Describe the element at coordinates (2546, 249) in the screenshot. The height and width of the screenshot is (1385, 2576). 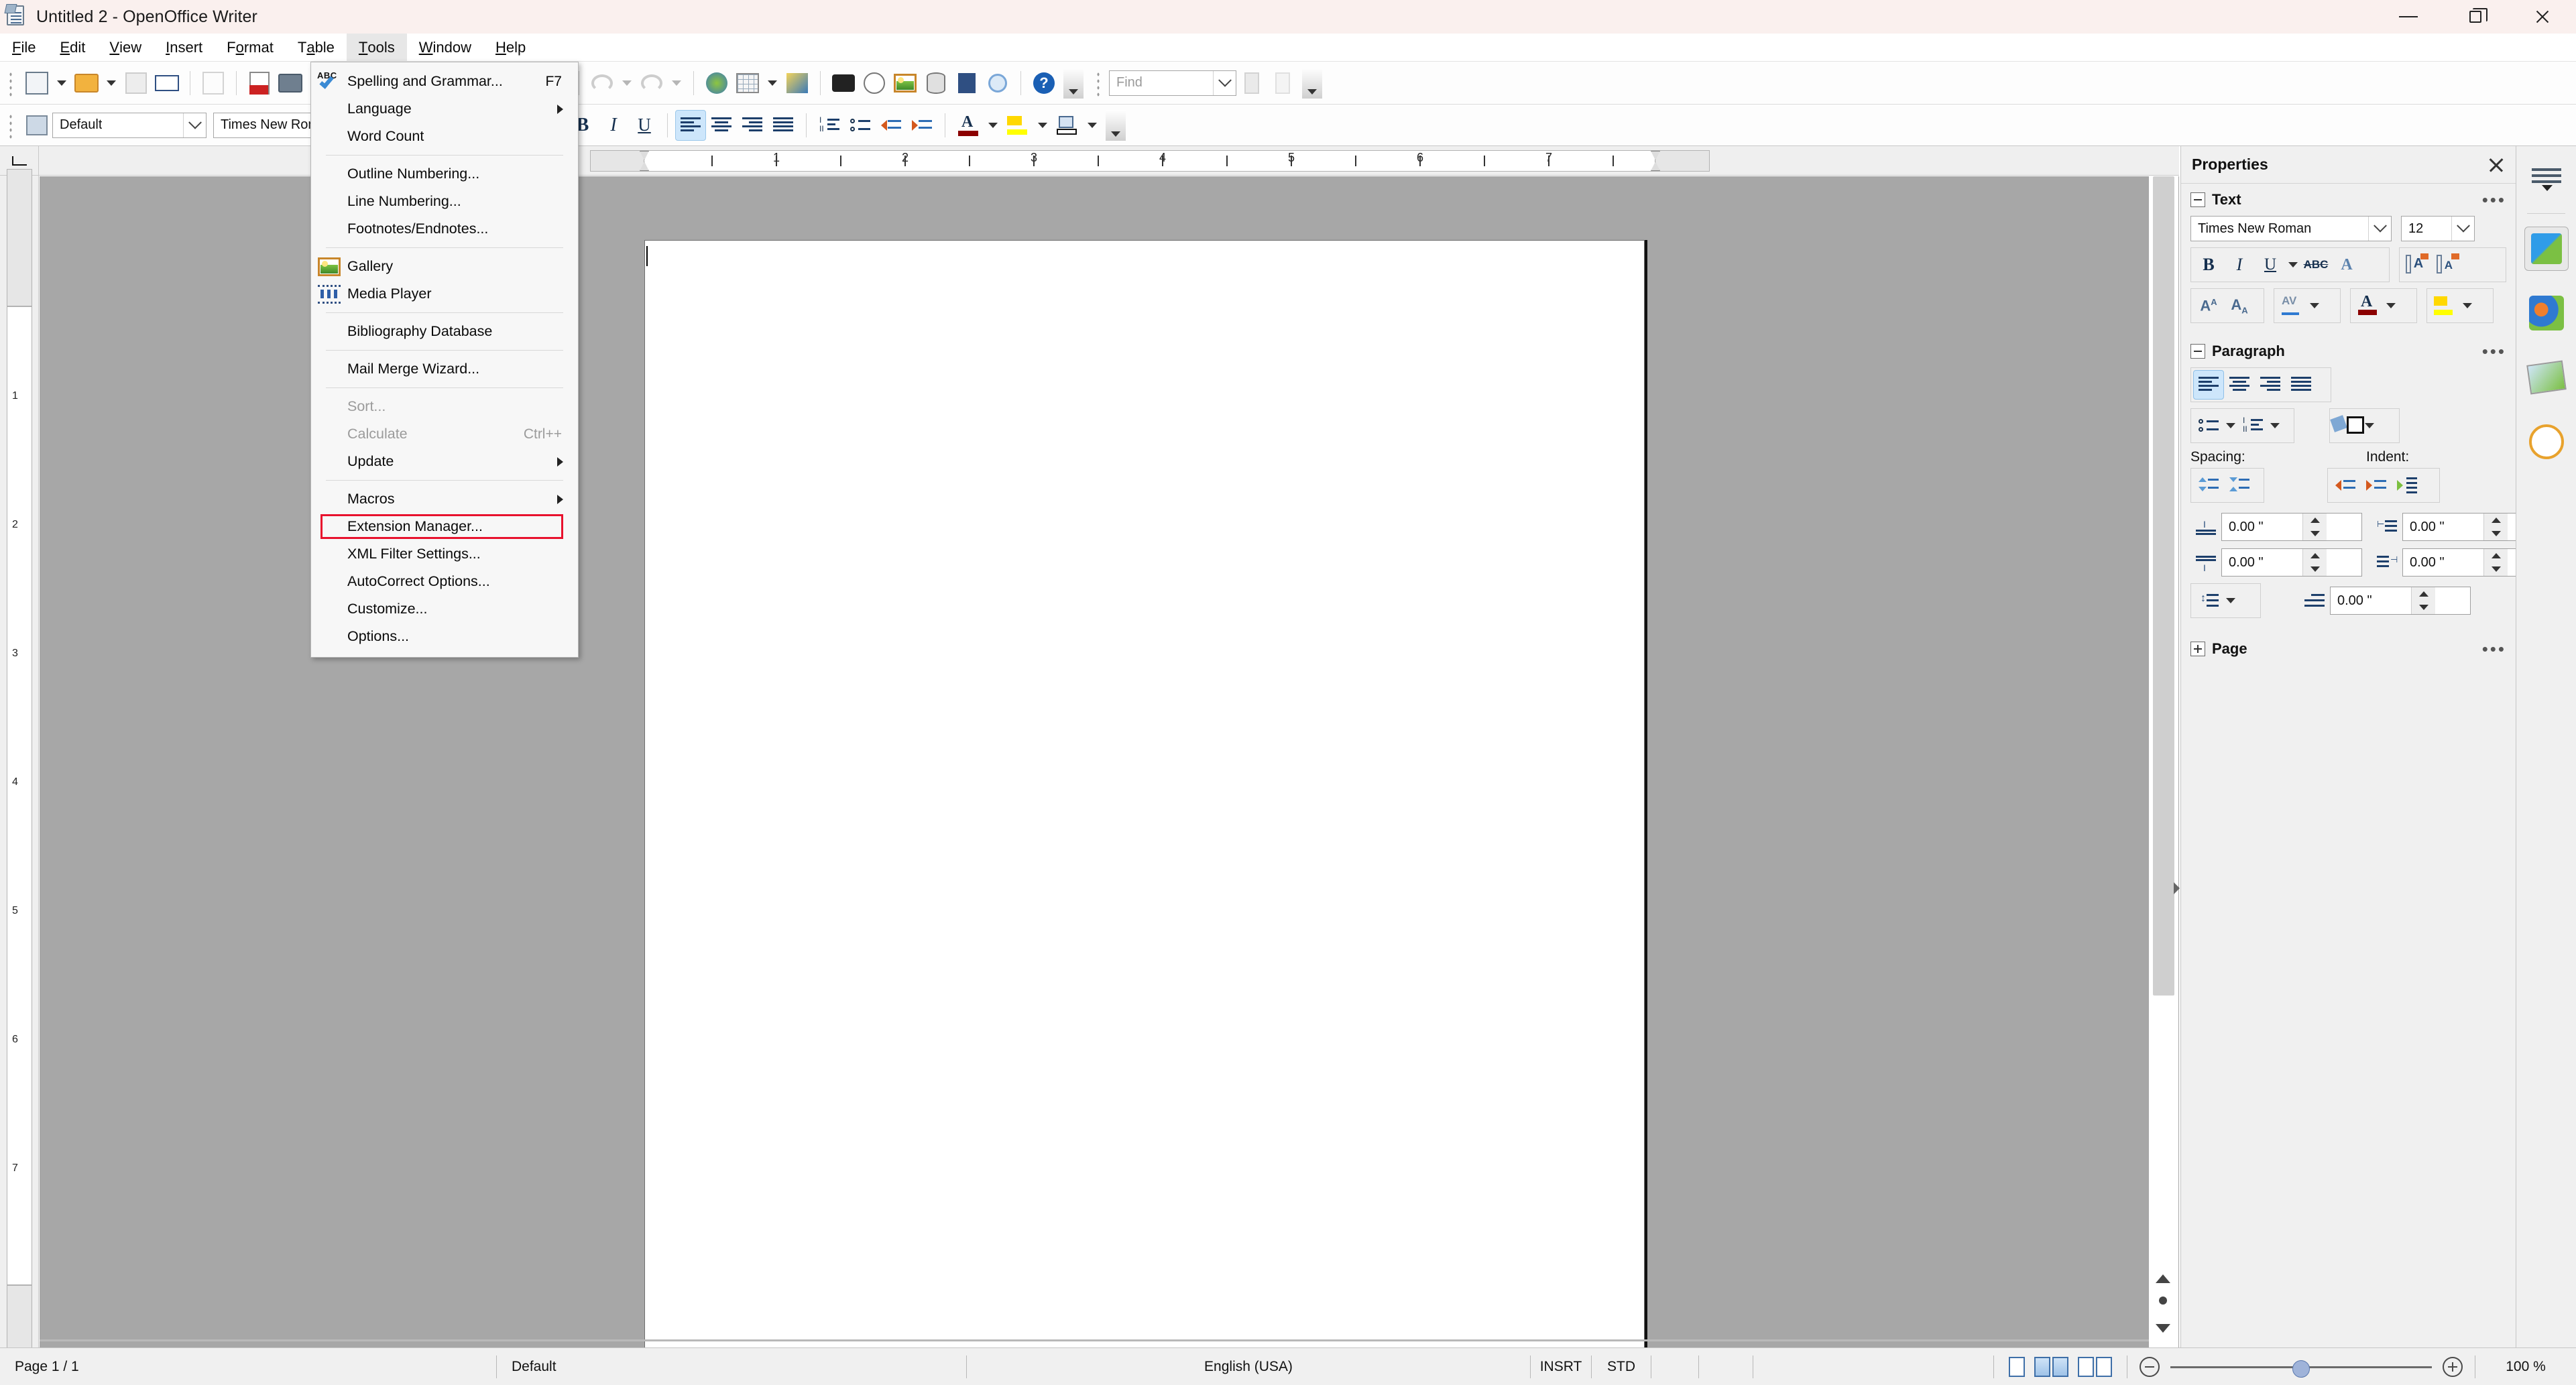
I see `properties-tab-icon` at that location.